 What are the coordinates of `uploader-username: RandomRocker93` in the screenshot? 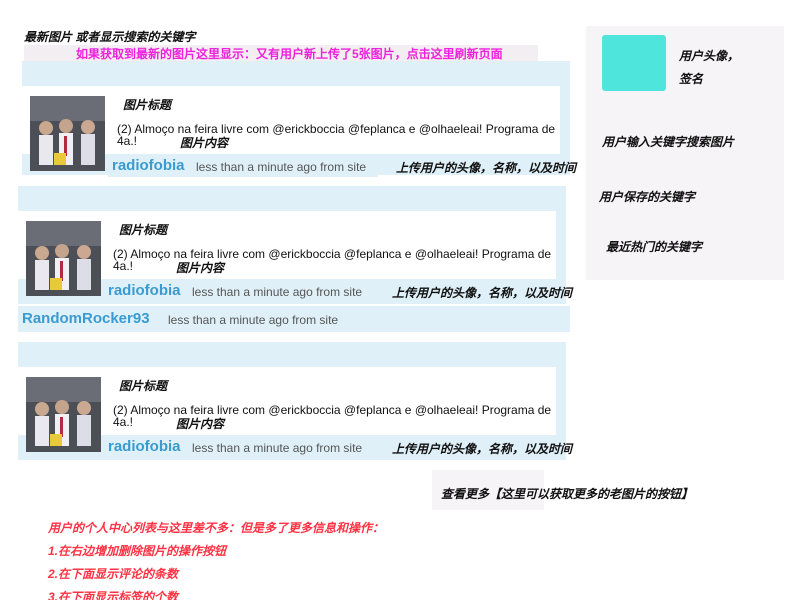 It's located at (86, 318).